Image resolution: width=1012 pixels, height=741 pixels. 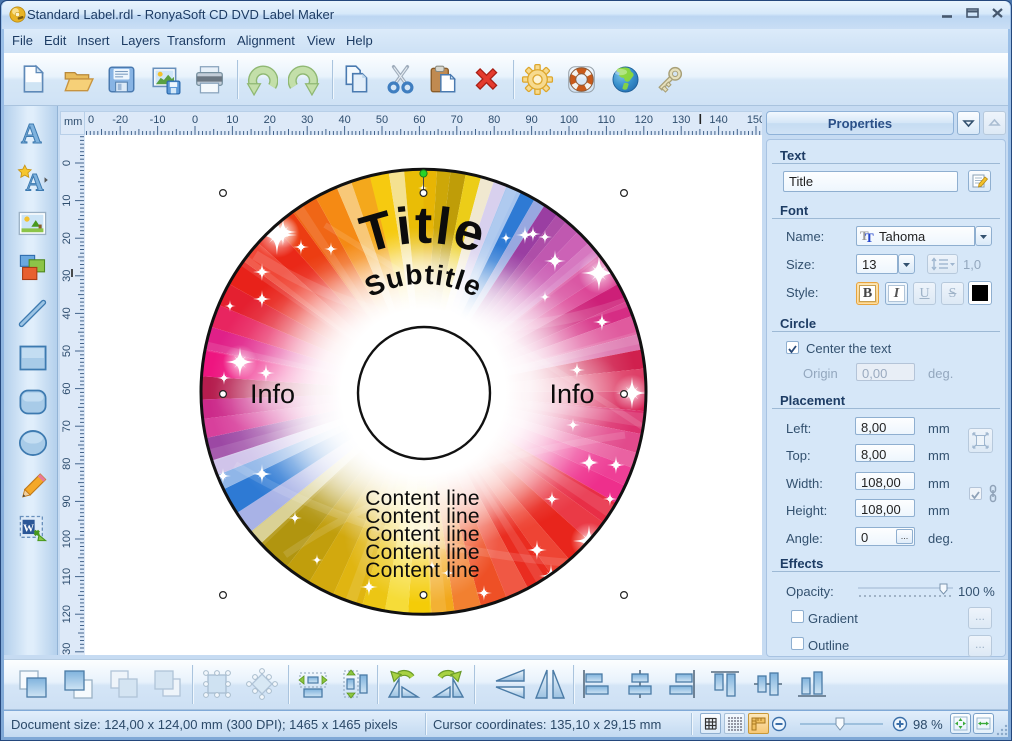 I want to click on svg-text: 140, so click(x=718, y=120).